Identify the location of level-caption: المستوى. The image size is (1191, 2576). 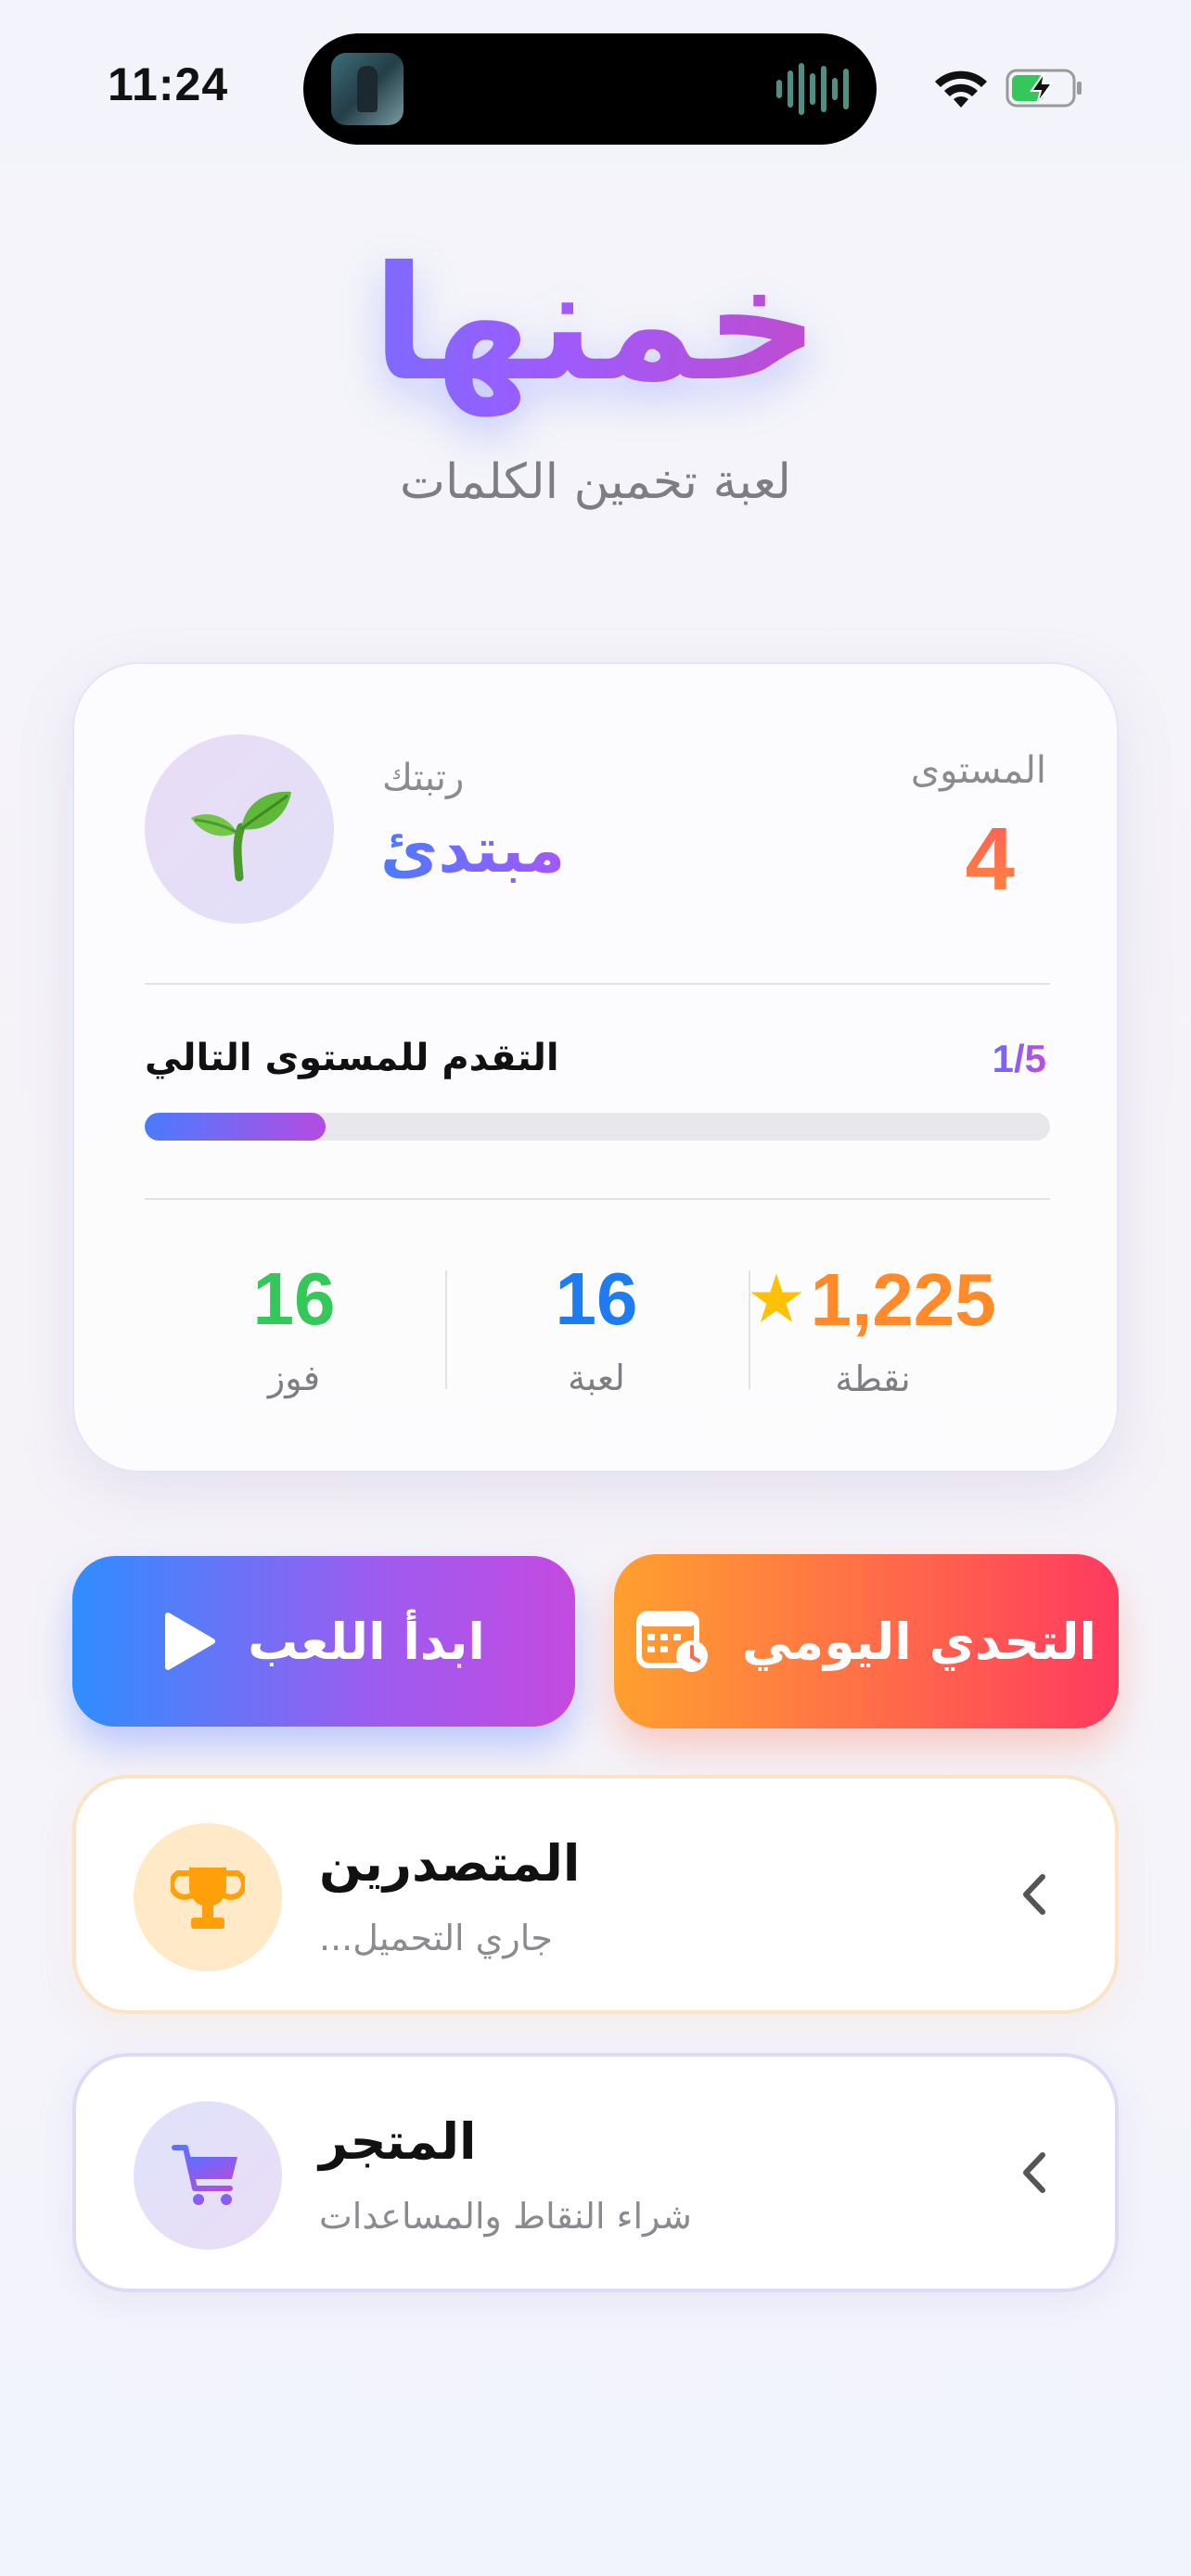
(978, 770).